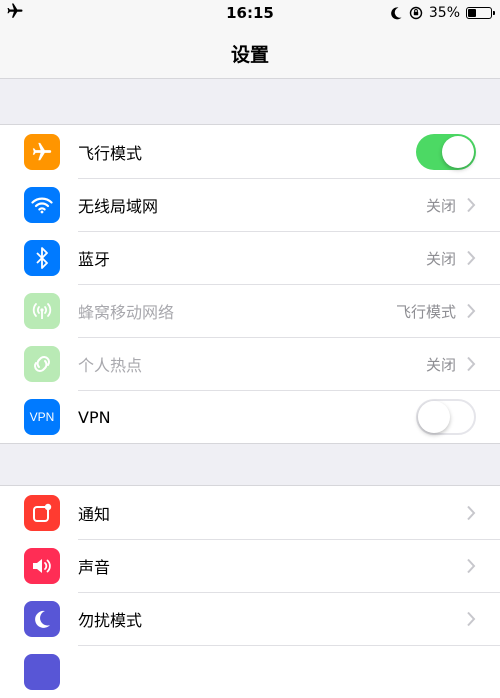 This screenshot has height=698, width=500. I want to click on settings-row-value: 飞行模式, so click(425, 311).